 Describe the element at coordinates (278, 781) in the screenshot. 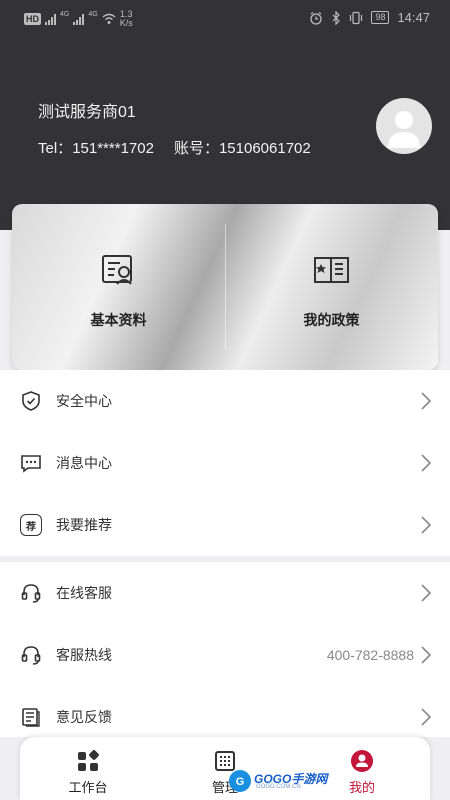

I see `site-watermark: G GOGO手游网 GOGO.COM.CN` at that location.